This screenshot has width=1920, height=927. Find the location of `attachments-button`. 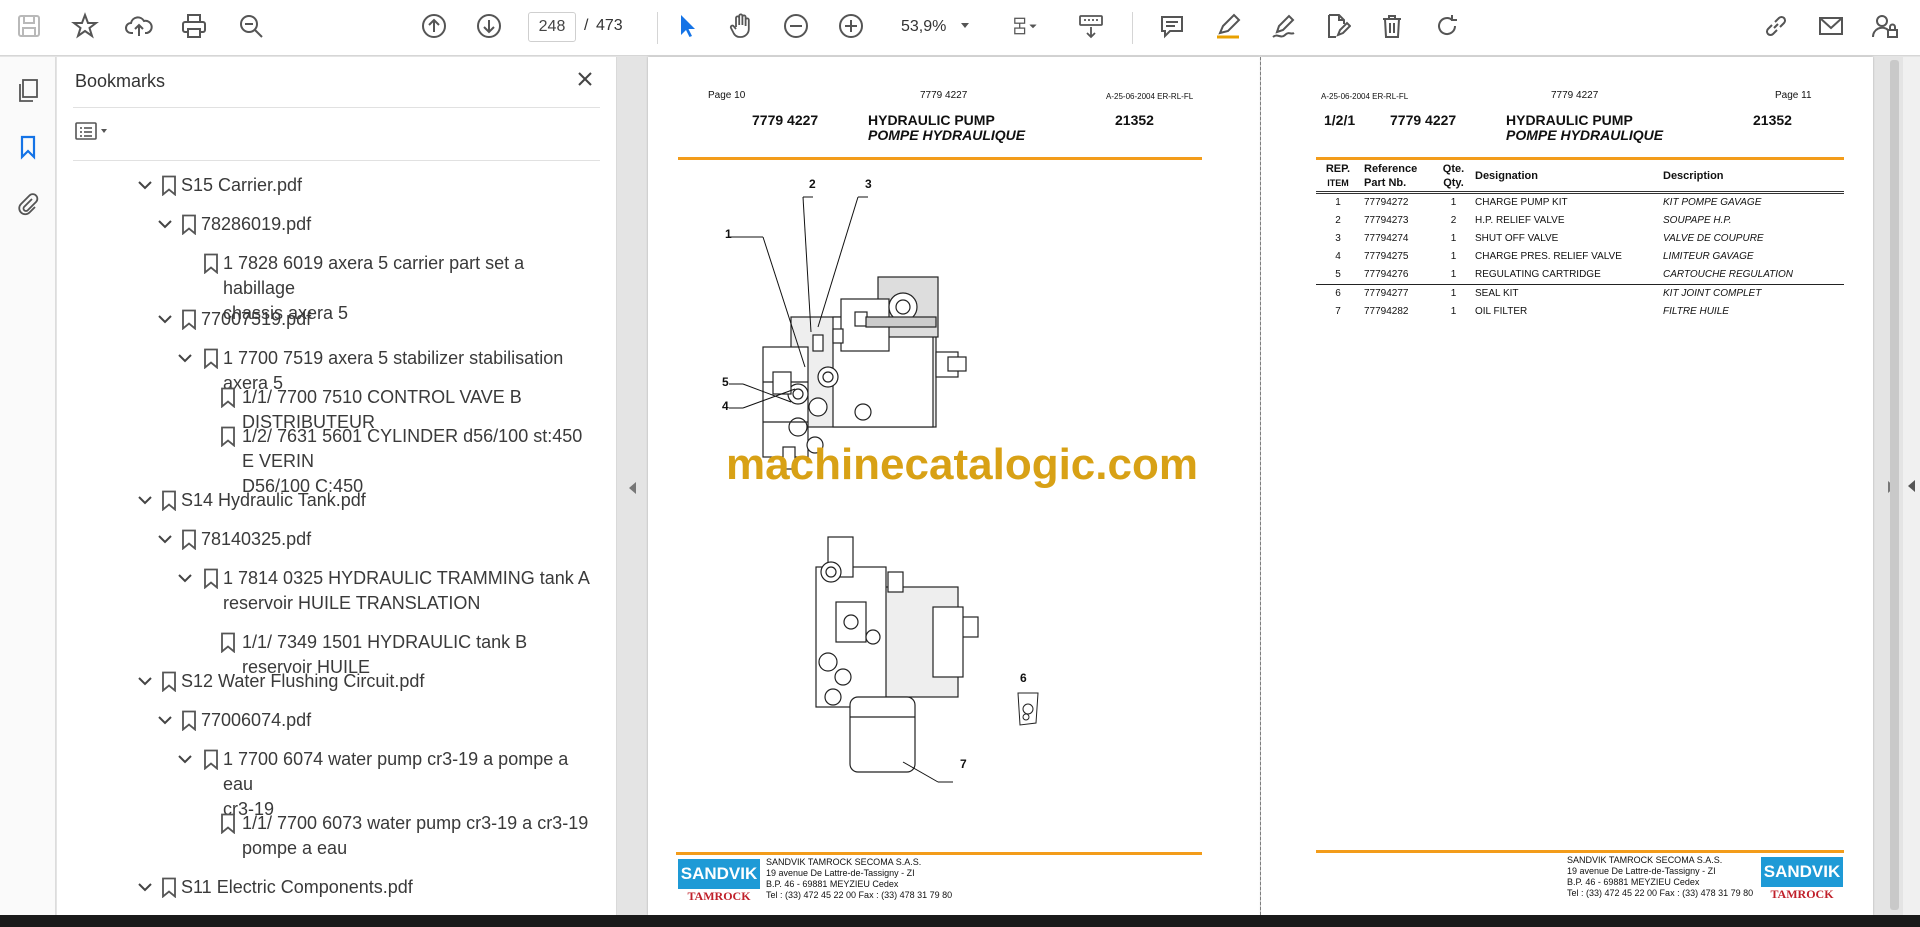

attachments-button is located at coordinates (28, 206).